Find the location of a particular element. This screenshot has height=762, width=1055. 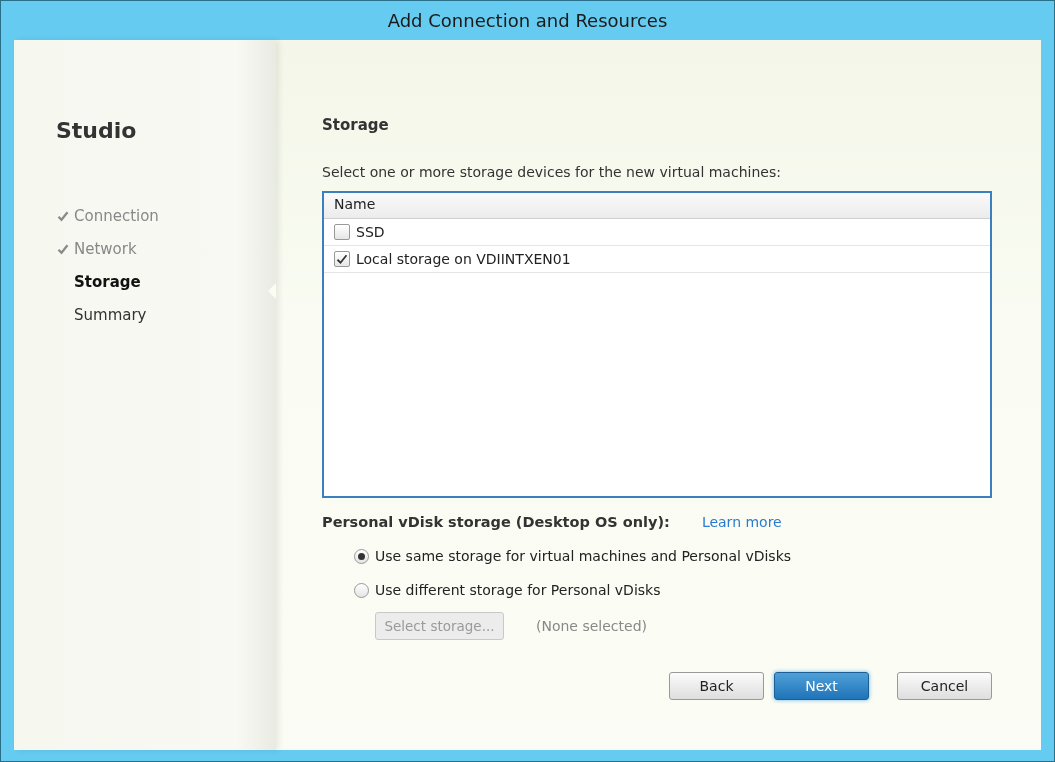

list-item-label: Local storage on VDIINTXEN01 is located at coordinates (463, 259).